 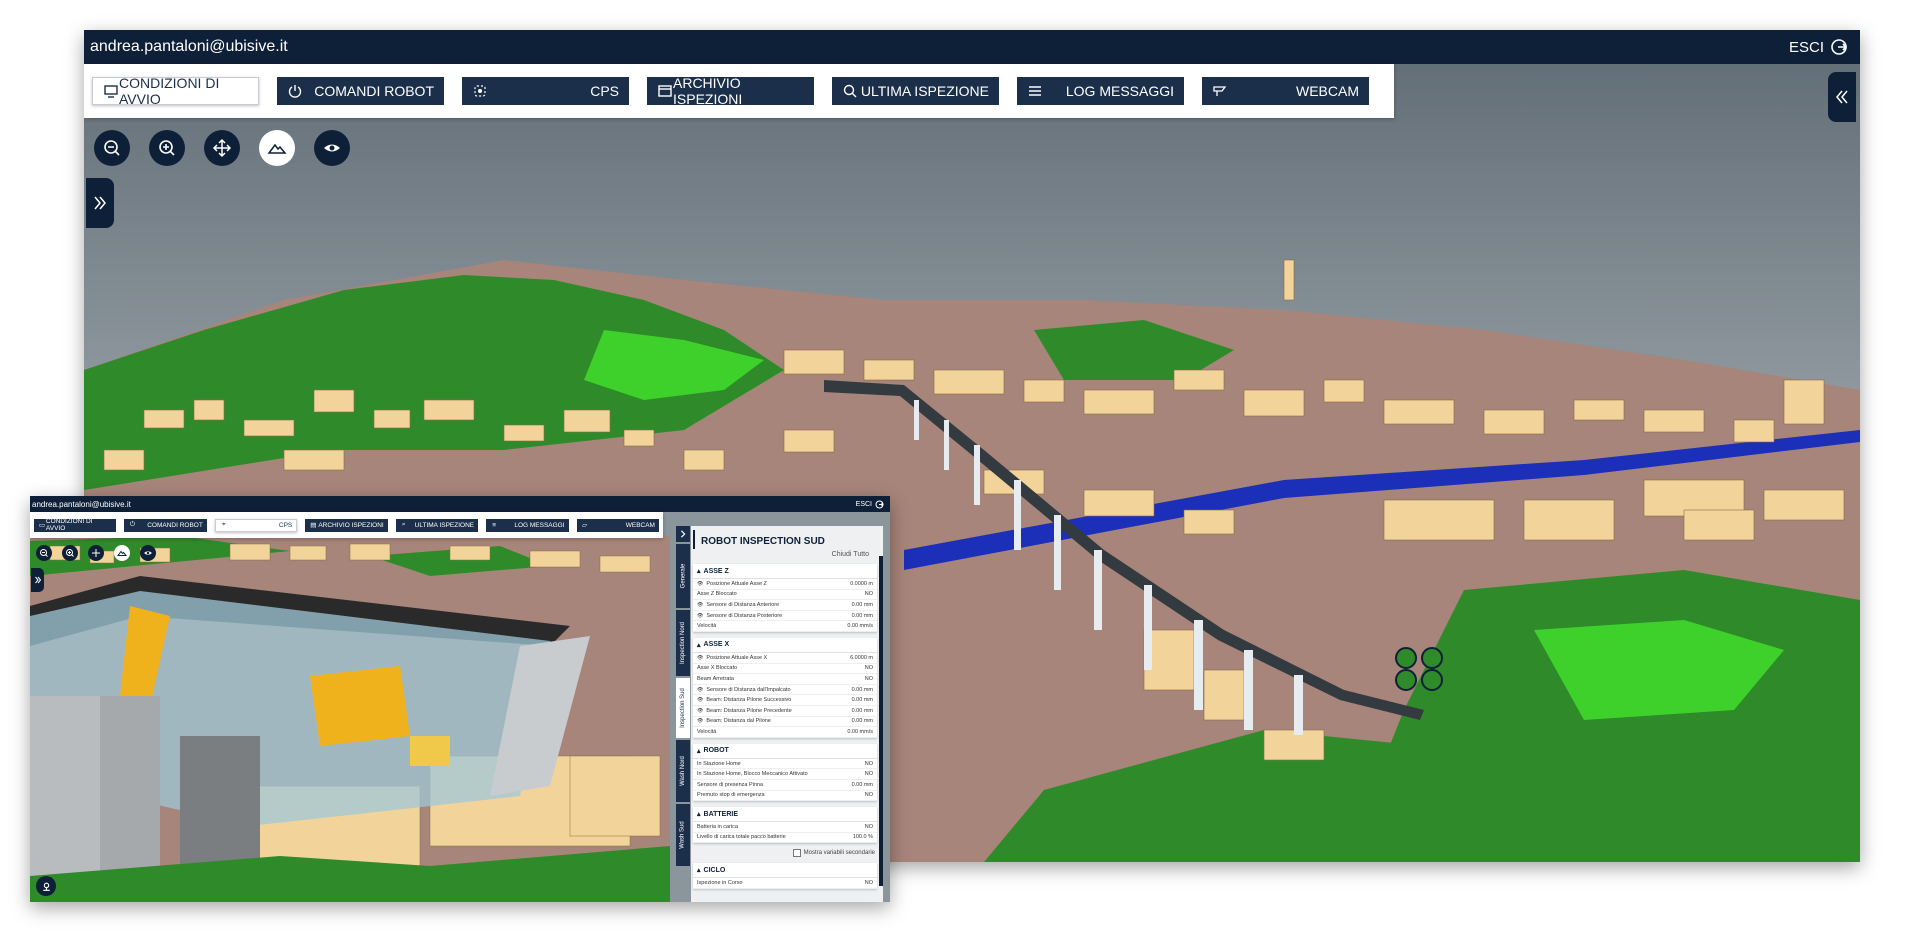 What do you see at coordinates (683, 643) in the screenshot?
I see `tab-inspection-nord: Inspection Nord` at bounding box center [683, 643].